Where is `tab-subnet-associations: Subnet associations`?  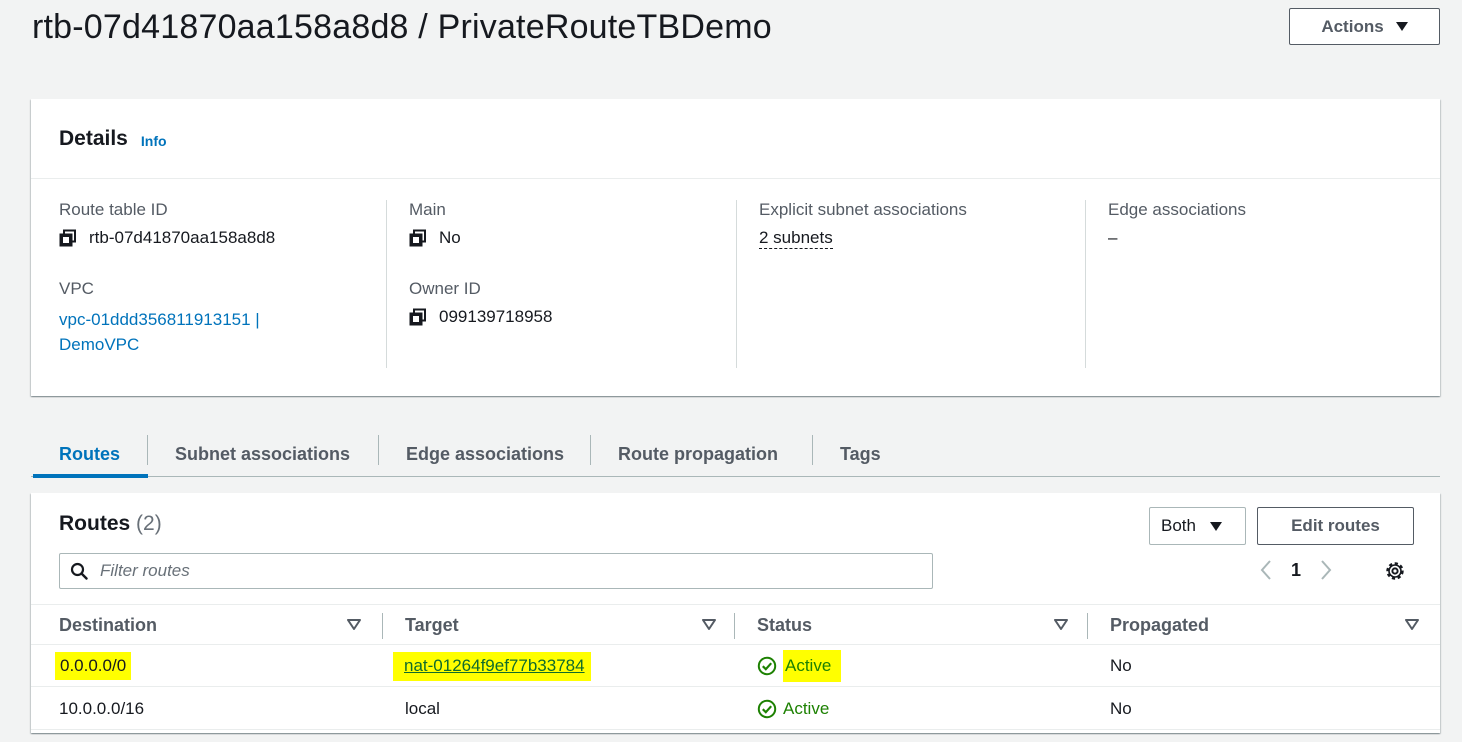
tab-subnet-associations: Subnet associations is located at coordinates (262, 454).